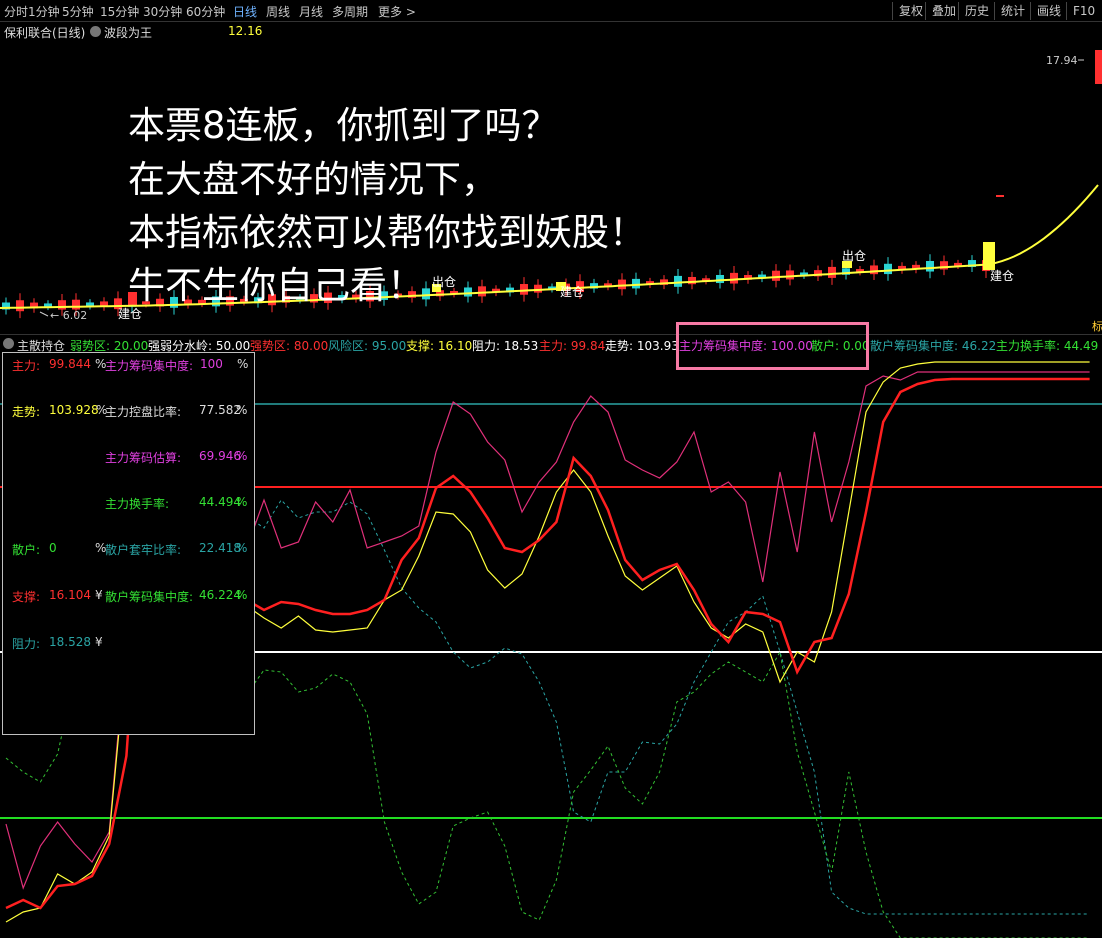  Describe the element at coordinates (119, 11) in the screenshot. I see `period-tab-15min: 15分钟` at that location.